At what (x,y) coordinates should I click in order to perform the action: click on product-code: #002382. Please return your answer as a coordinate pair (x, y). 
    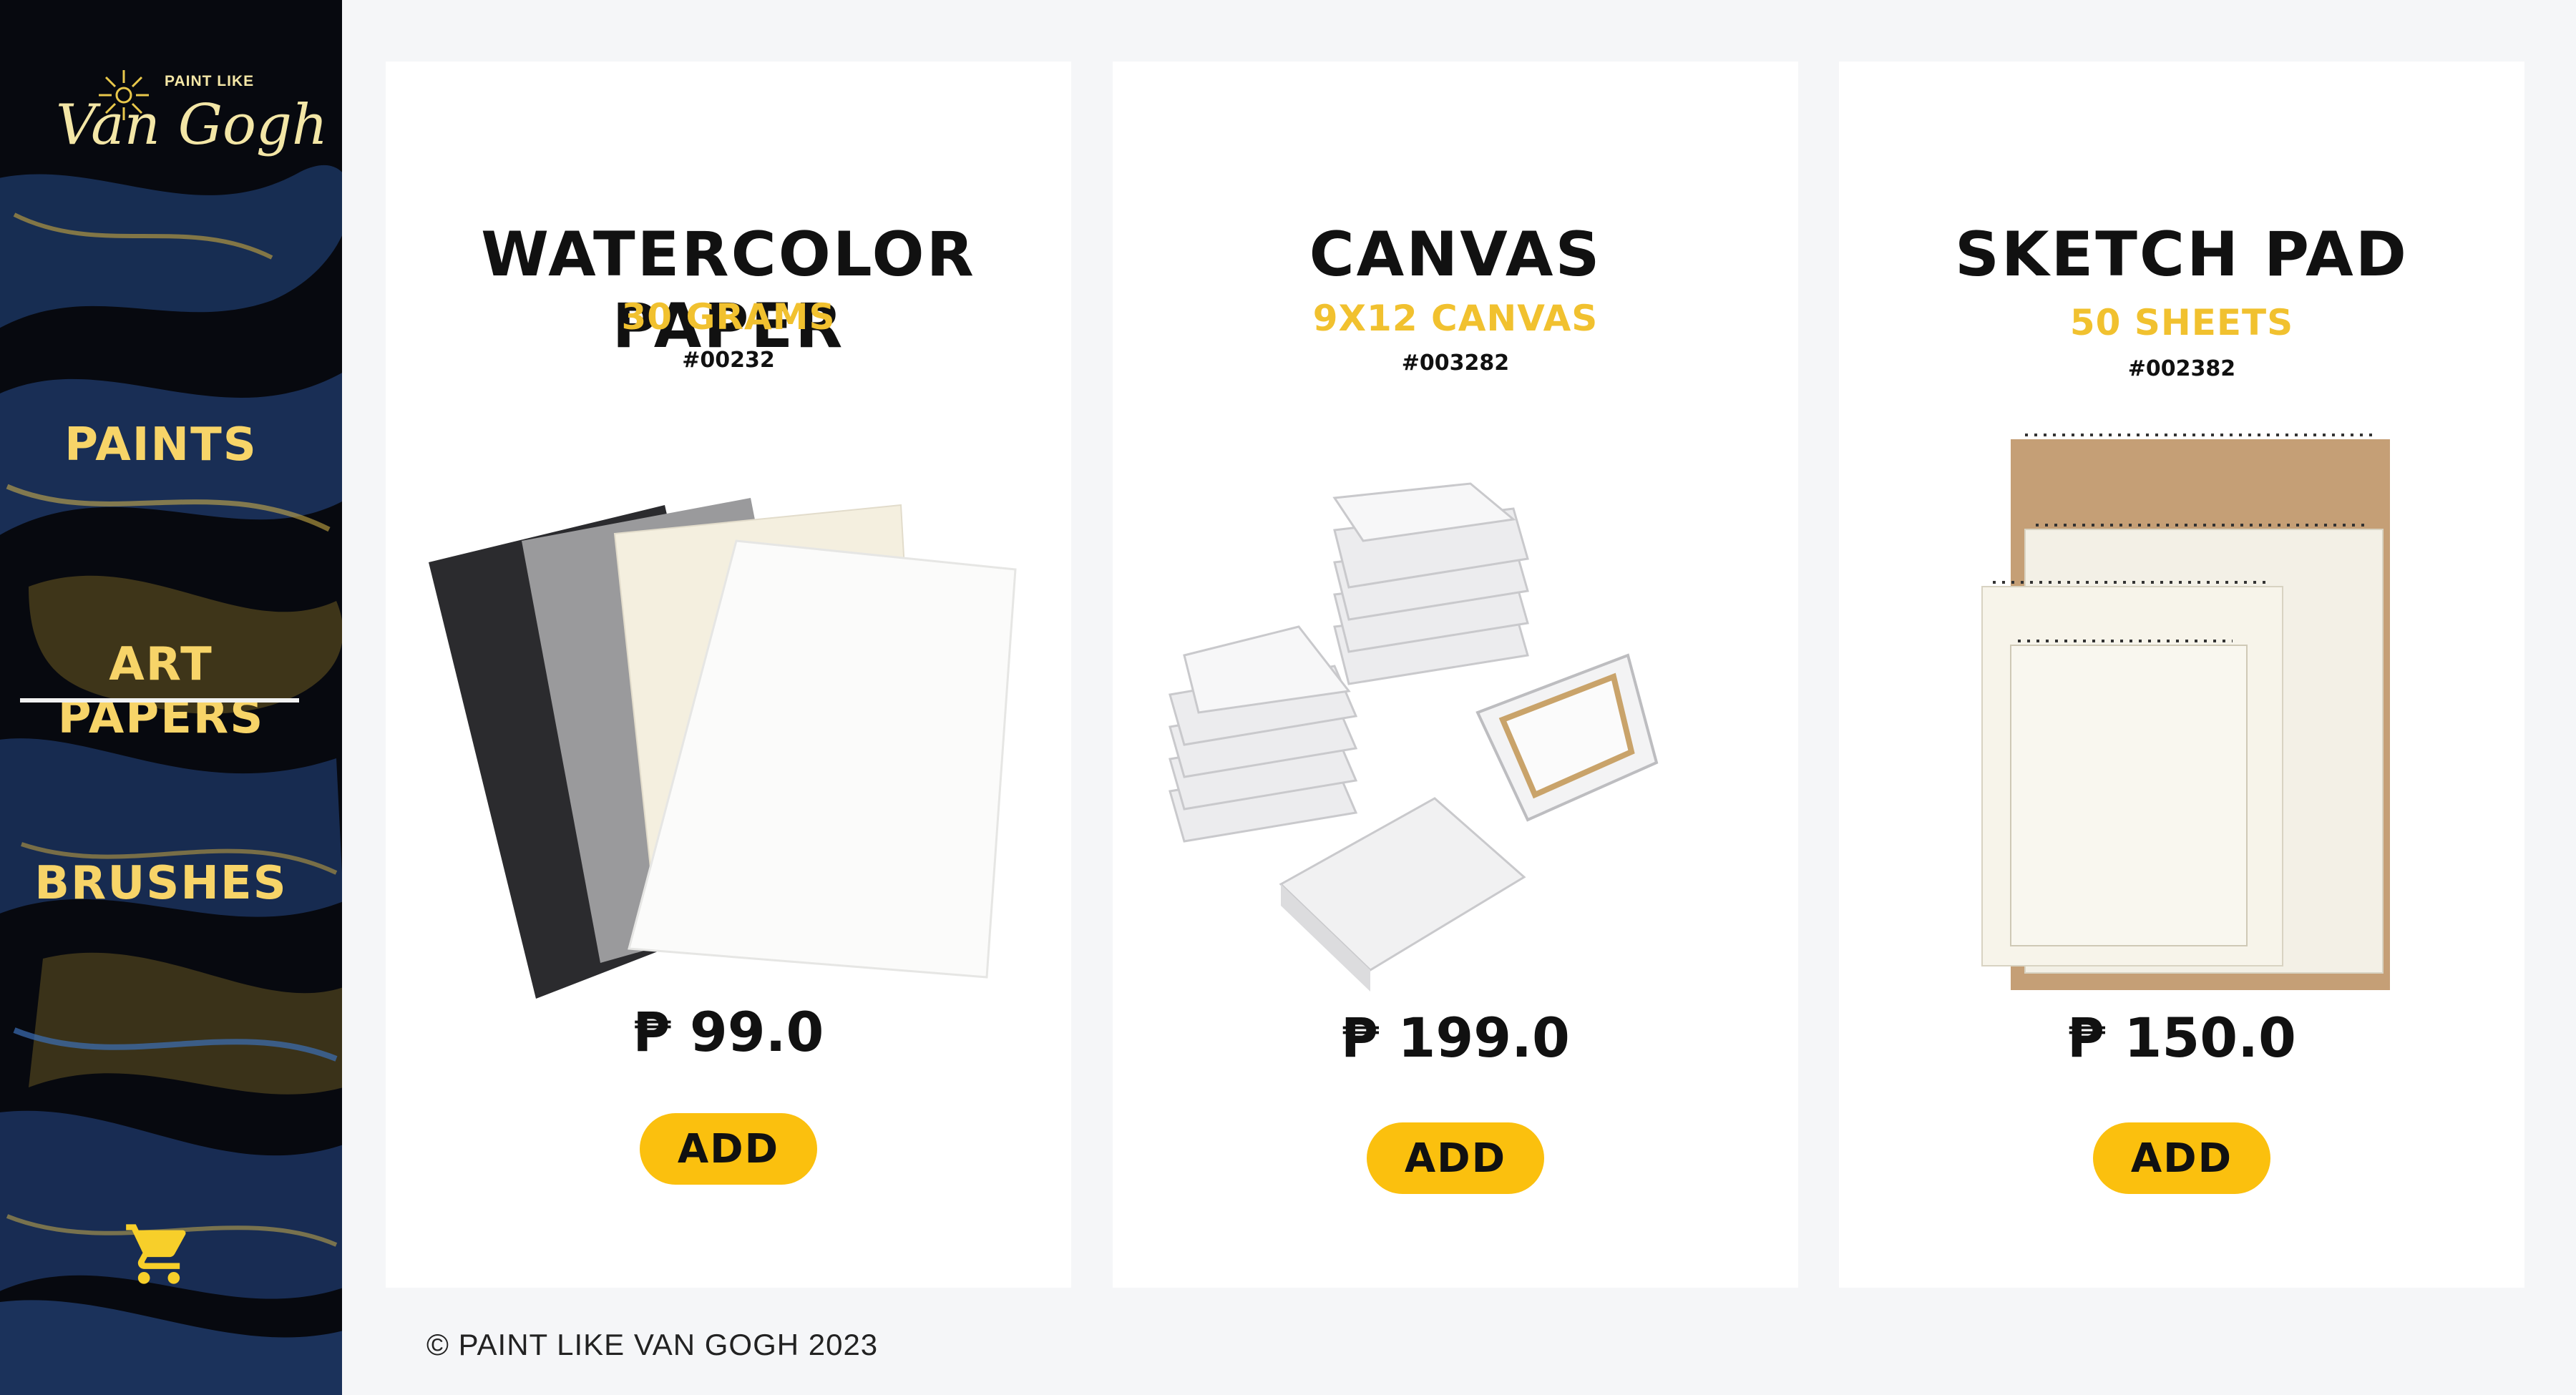
    Looking at the image, I should click on (2181, 368).